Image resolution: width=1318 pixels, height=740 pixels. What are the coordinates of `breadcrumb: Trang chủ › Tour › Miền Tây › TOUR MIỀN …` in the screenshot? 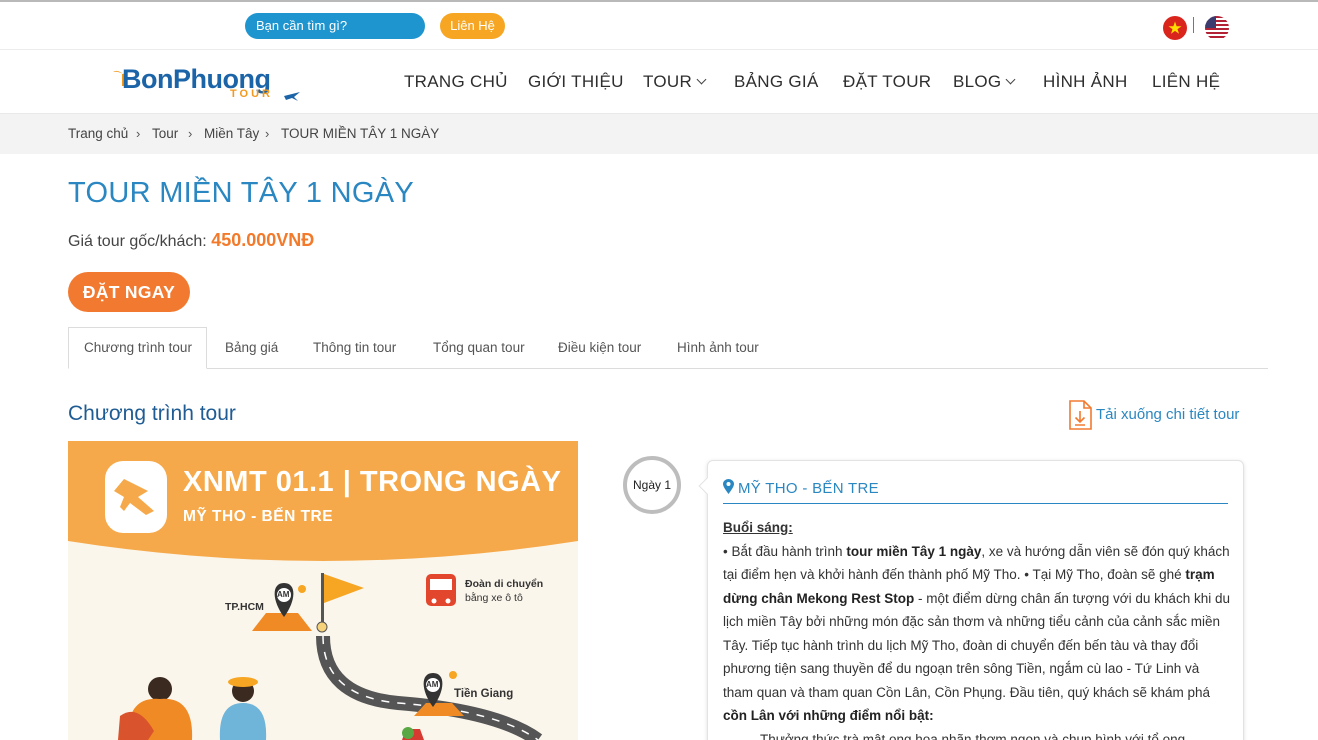 It's located at (659, 134).